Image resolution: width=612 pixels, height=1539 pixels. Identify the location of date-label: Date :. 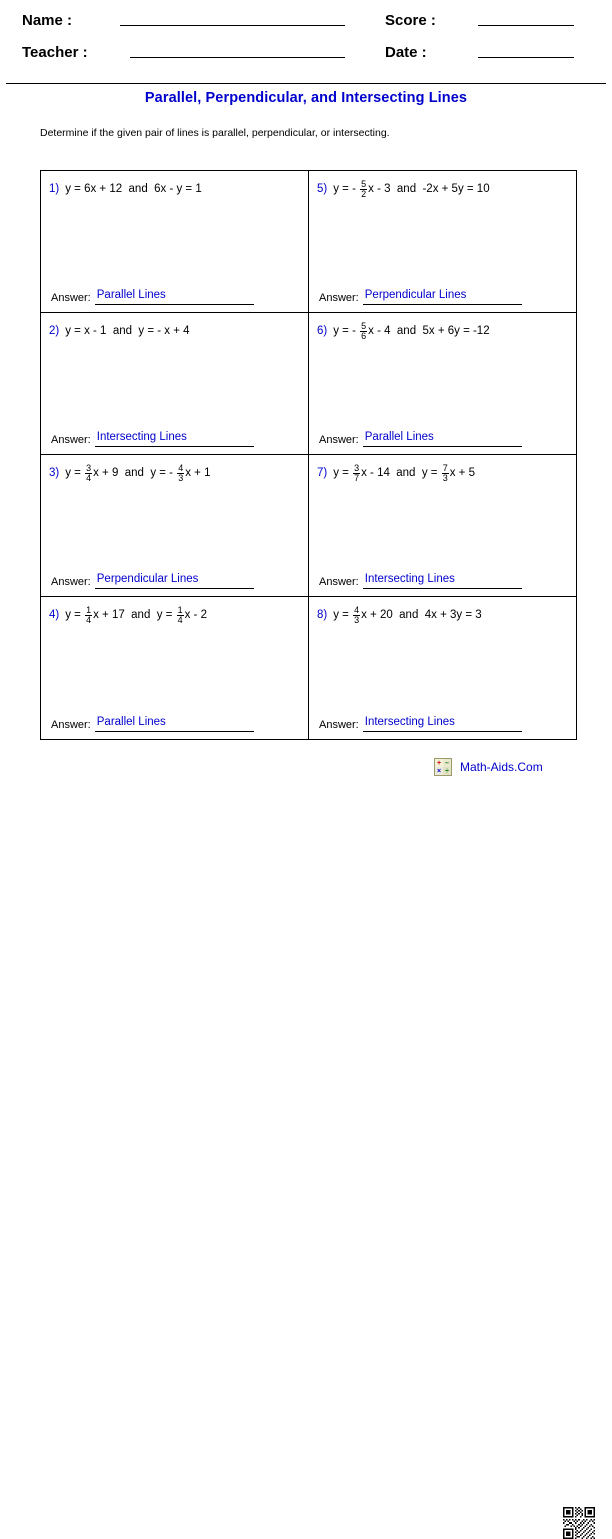
(406, 52).